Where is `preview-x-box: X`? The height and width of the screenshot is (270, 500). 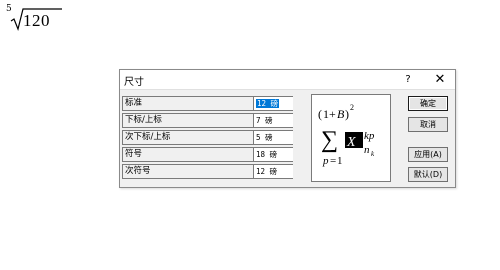
preview-x-box: X is located at coordinates (351, 142).